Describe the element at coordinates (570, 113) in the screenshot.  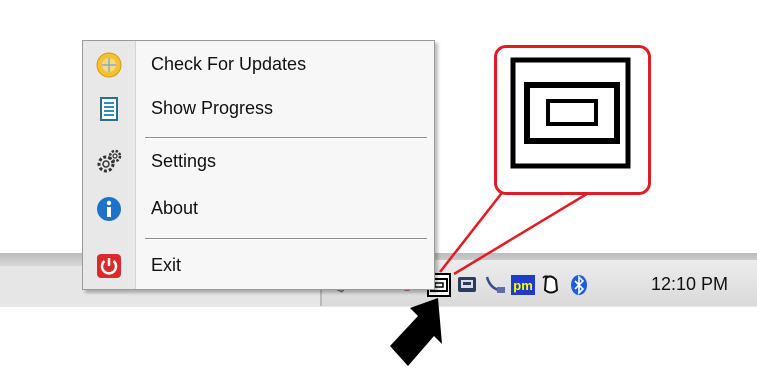
I see `app-tray-icon-magnified` at that location.